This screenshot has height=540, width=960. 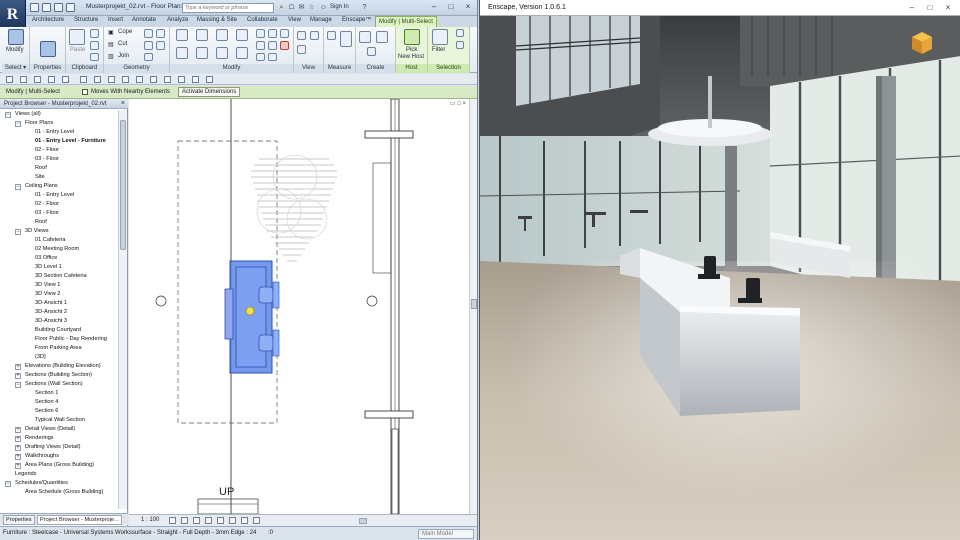 What do you see at coordinates (148, 33) in the screenshot?
I see `split-face-icon` at bounding box center [148, 33].